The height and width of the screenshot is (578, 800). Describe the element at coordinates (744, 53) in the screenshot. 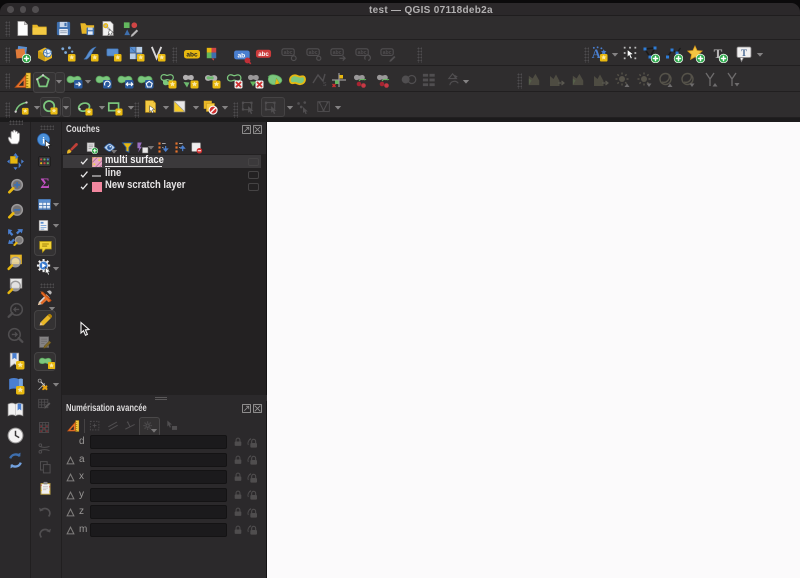

I see `svg-text: T` at that location.